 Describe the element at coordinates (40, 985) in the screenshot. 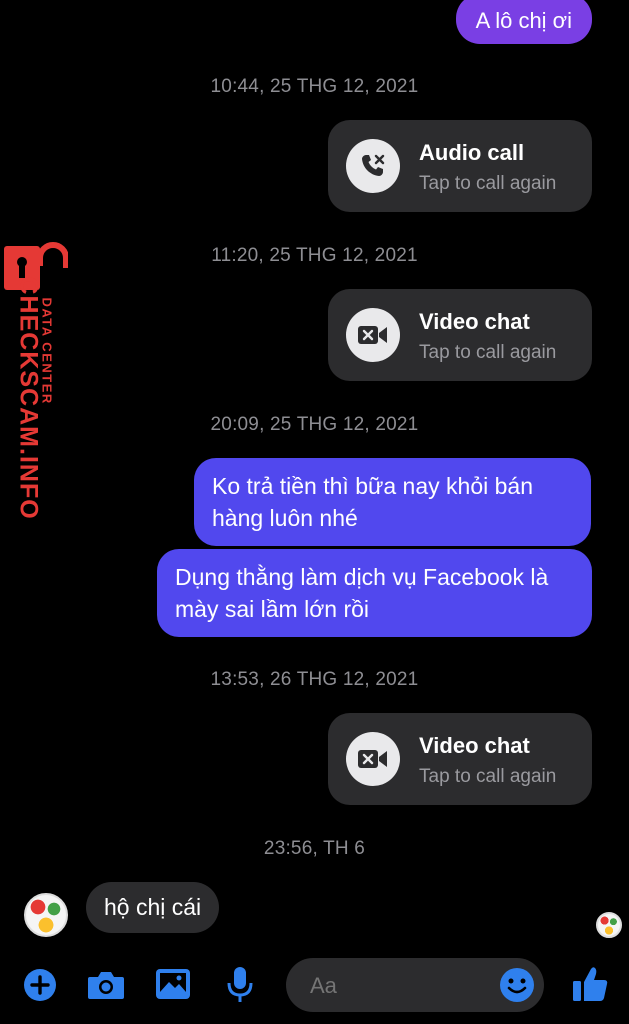

I see `plus-icon` at that location.